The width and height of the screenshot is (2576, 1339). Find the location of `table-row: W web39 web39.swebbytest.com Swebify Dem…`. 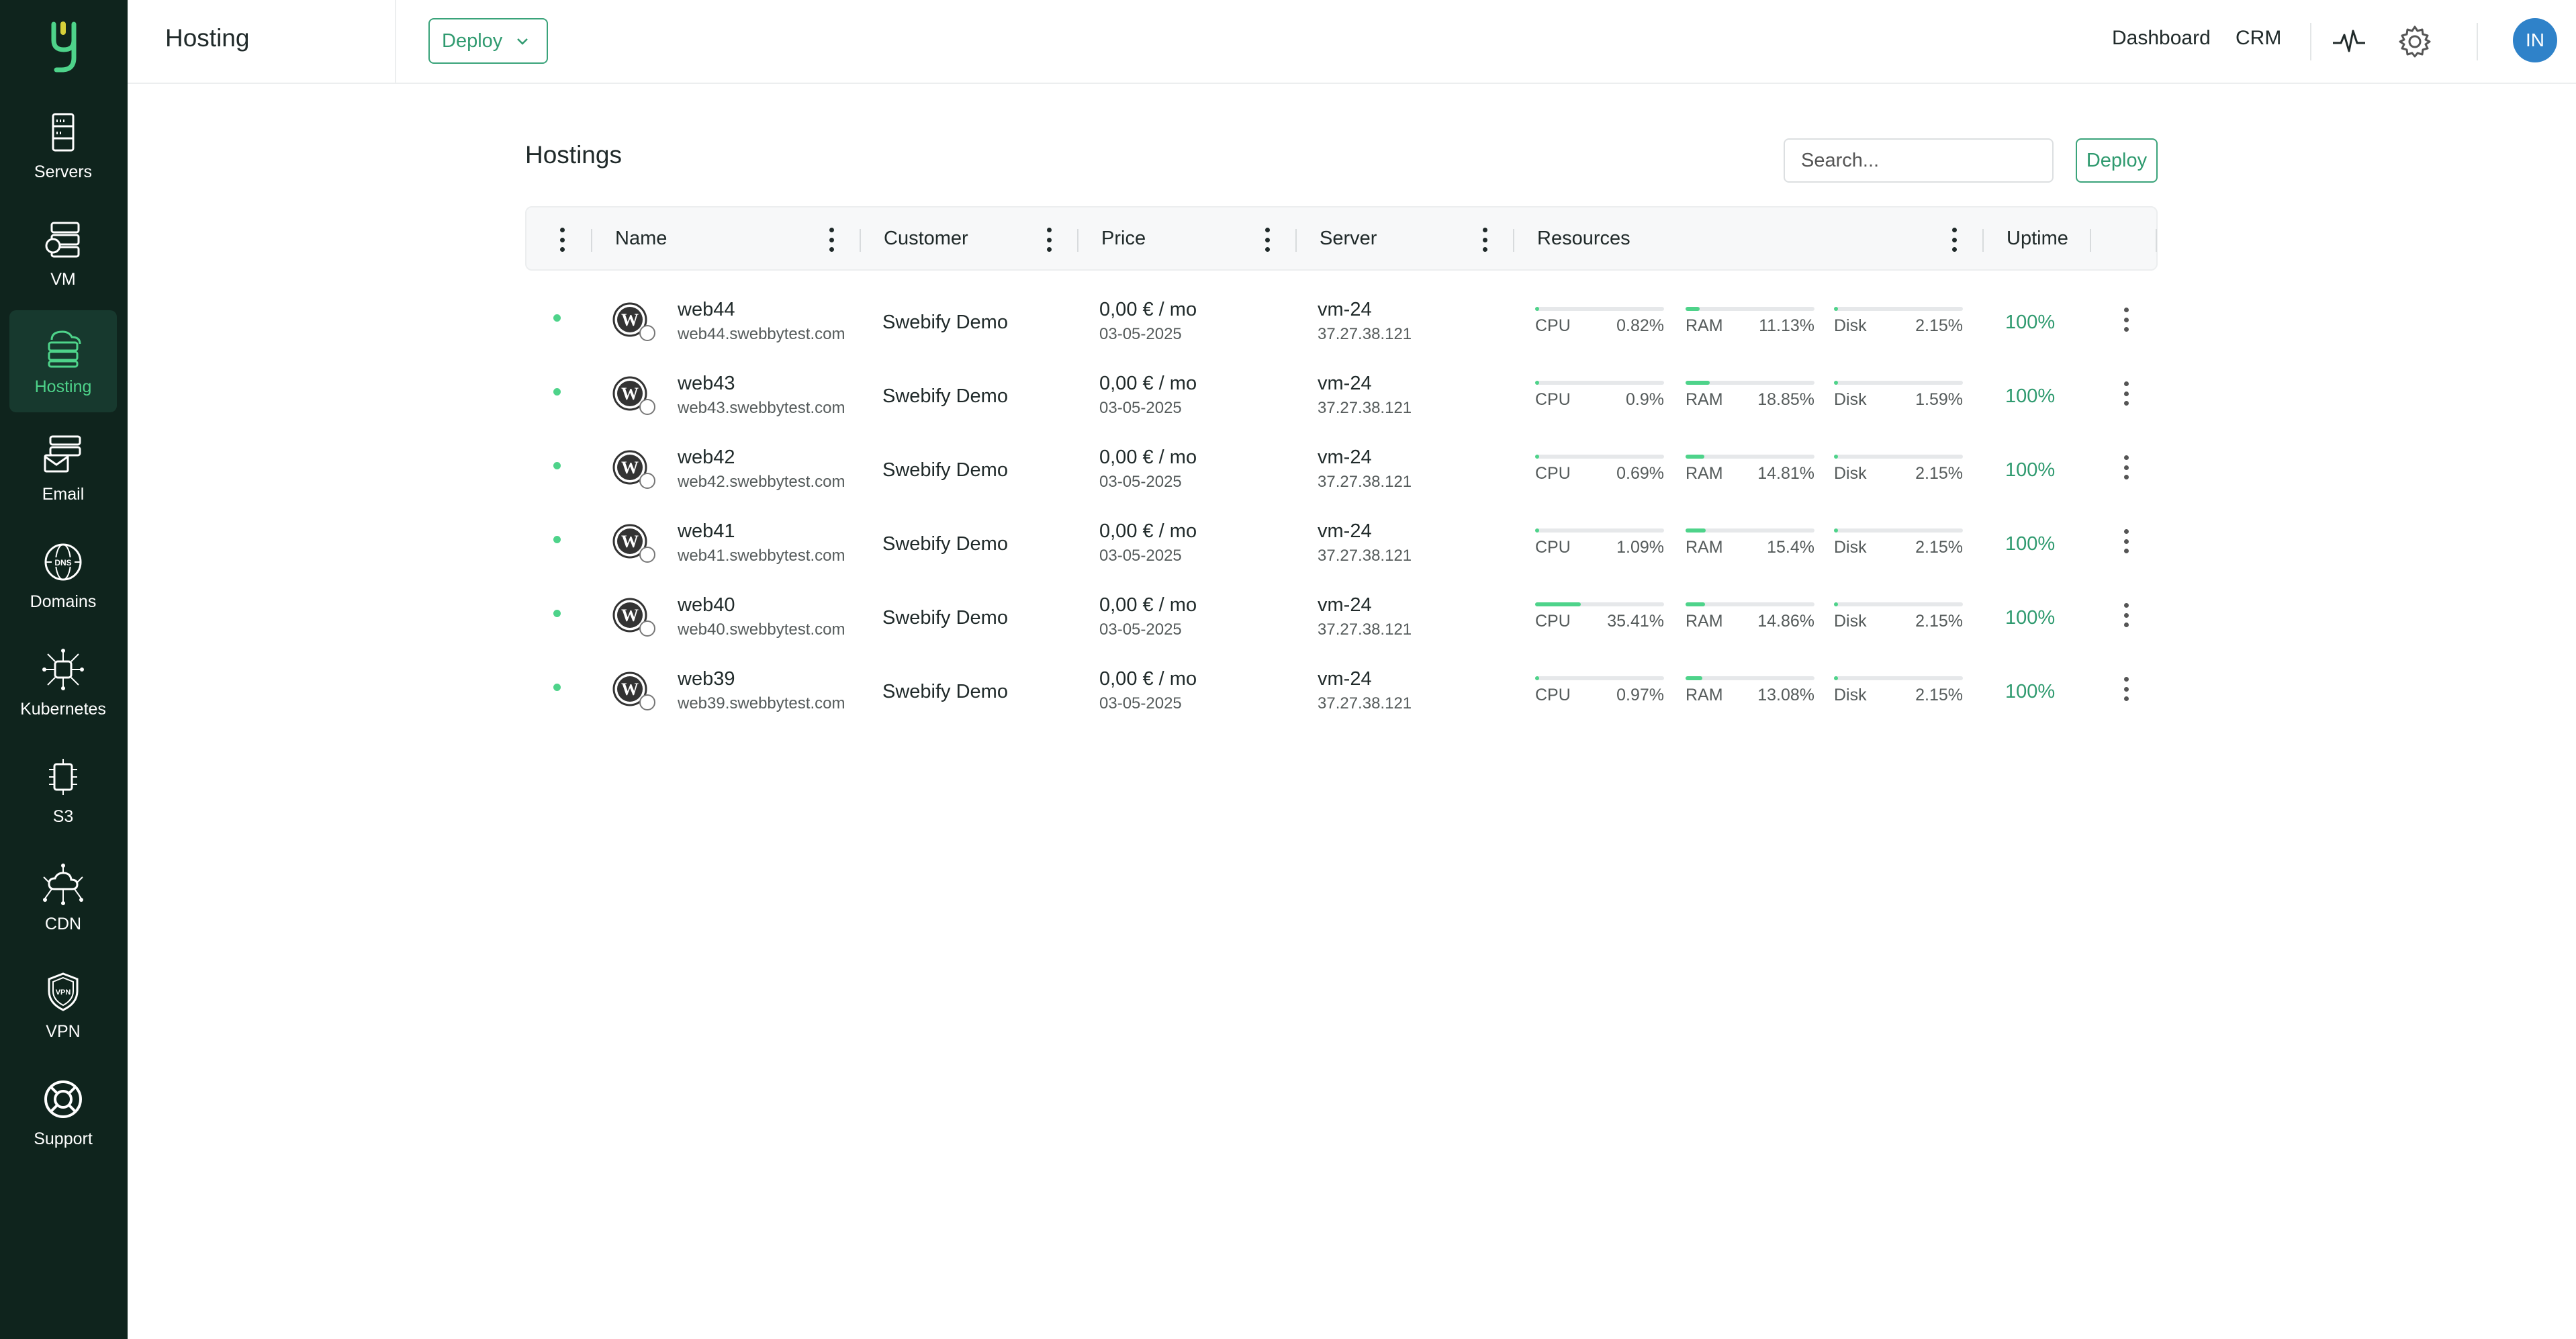

table-row: W web39 web39.swebbytest.com Swebify Dem… is located at coordinates (1341, 688).